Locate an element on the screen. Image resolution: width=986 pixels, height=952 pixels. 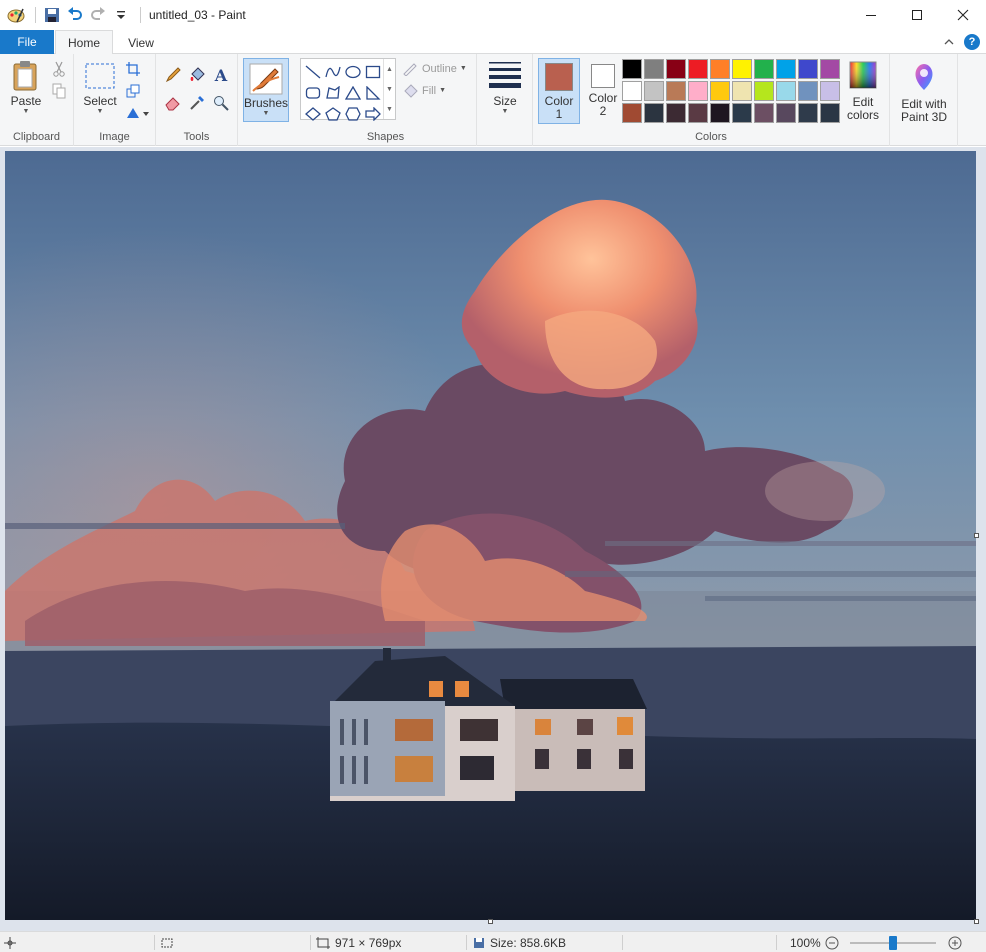
maximize-button is located at coordinates (917, 15).